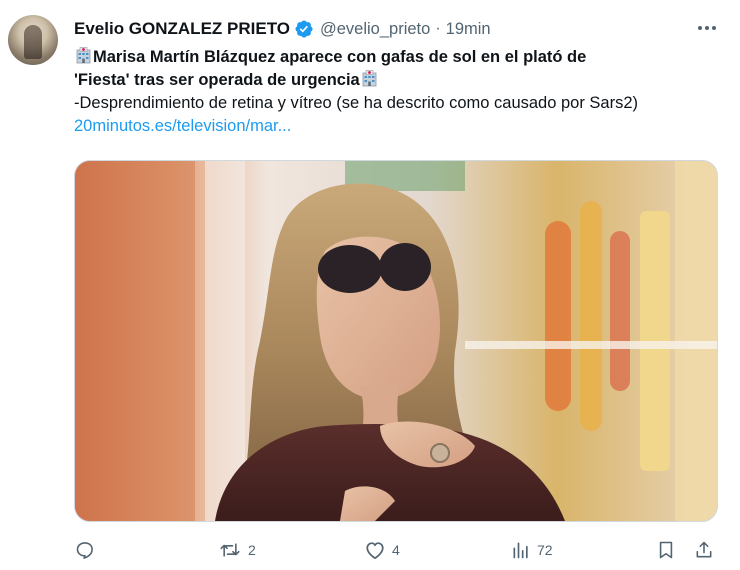 This screenshot has height=570, width=740. What do you see at coordinates (468, 29) in the screenshot?
I see `tweet-timestamp: 19min` at bounding box center [468, 29].